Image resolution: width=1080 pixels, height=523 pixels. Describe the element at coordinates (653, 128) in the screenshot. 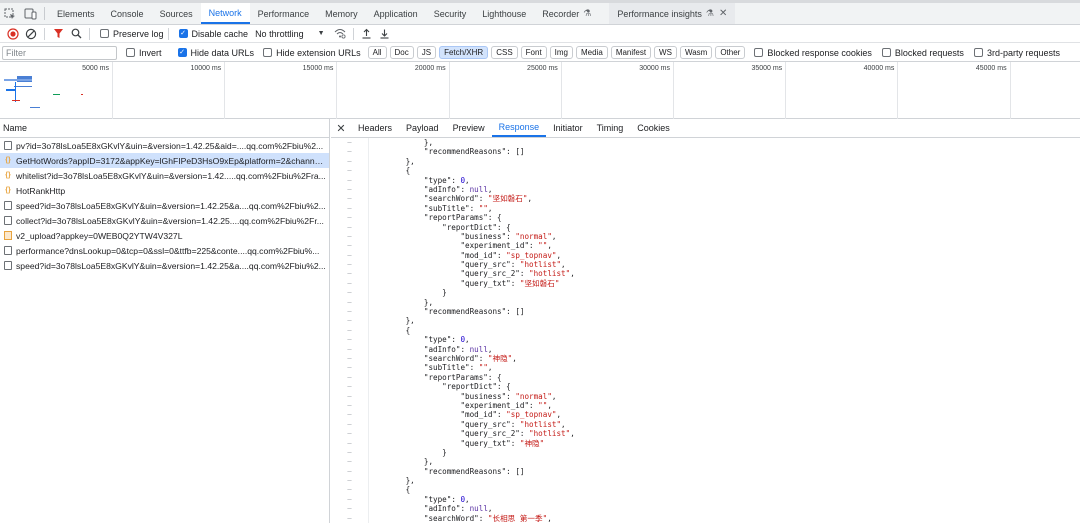

I see `detail-tab-cookies: Cookies` at that location.